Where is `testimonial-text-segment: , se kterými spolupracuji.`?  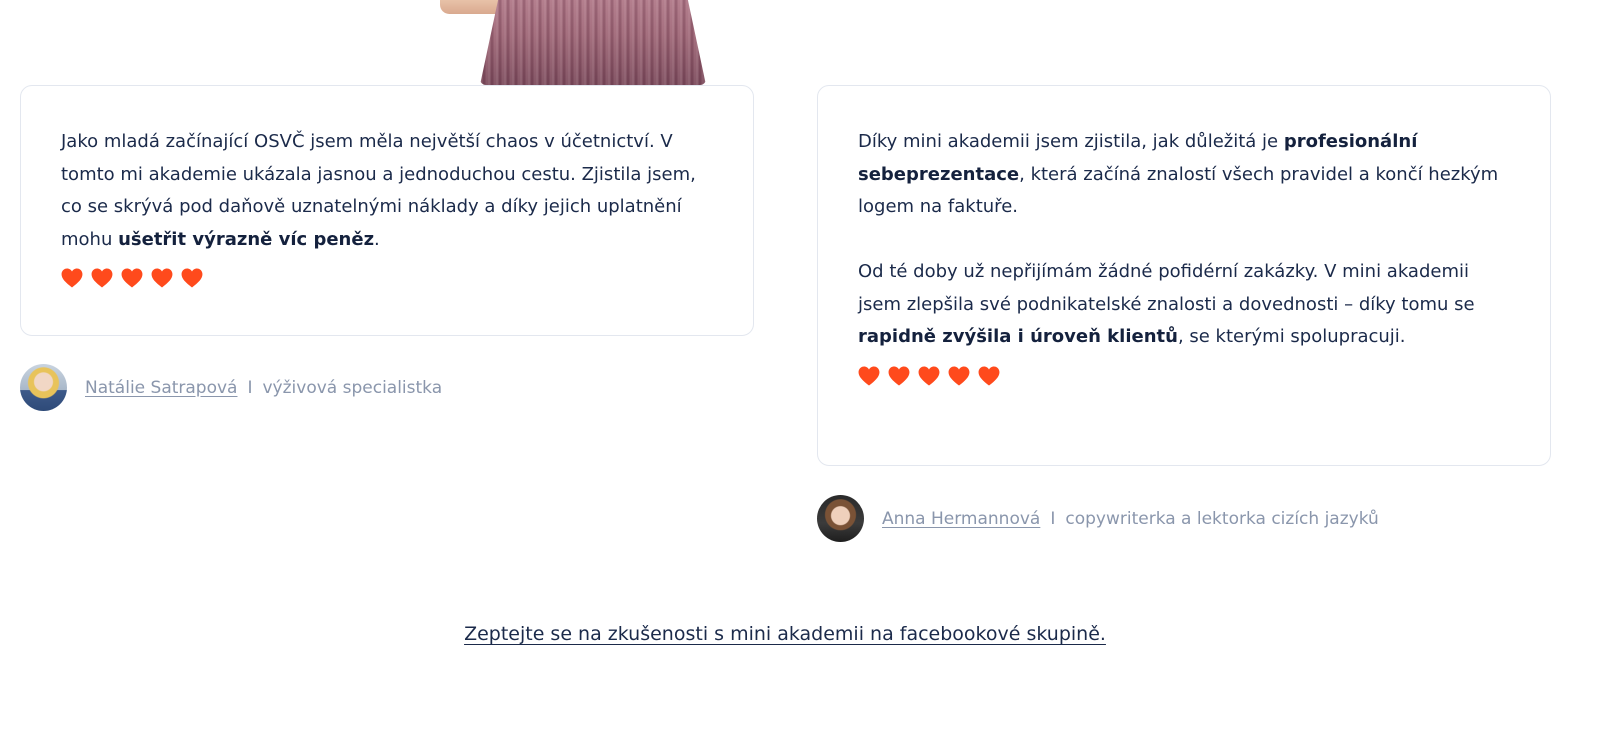
testimonial-text-segment: , se kterými spolupracuji. is located at coordinates (1291, 336).